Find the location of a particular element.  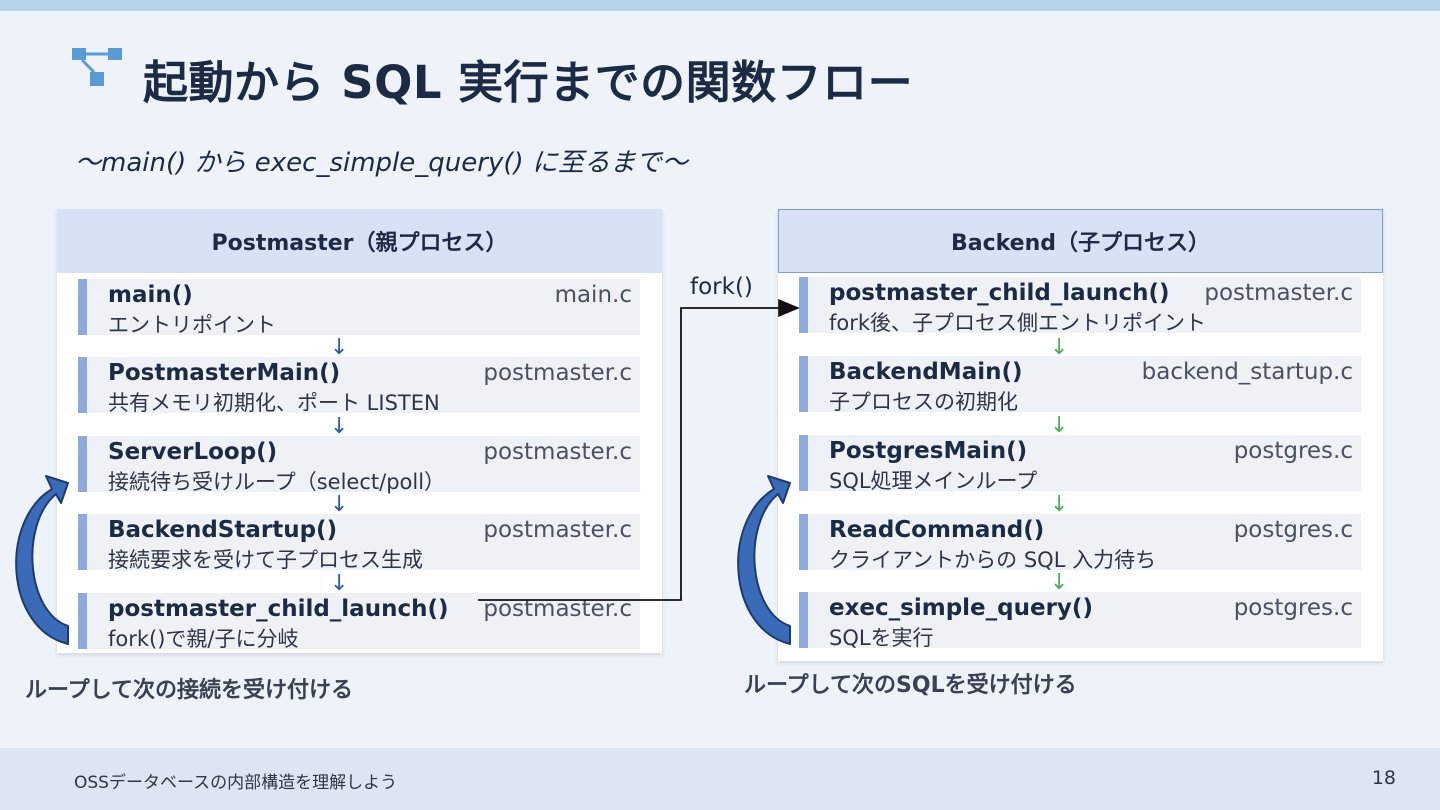

footer-text: OSSデータベースの内部構造を理解しよう is located at coordinates (236, 783).